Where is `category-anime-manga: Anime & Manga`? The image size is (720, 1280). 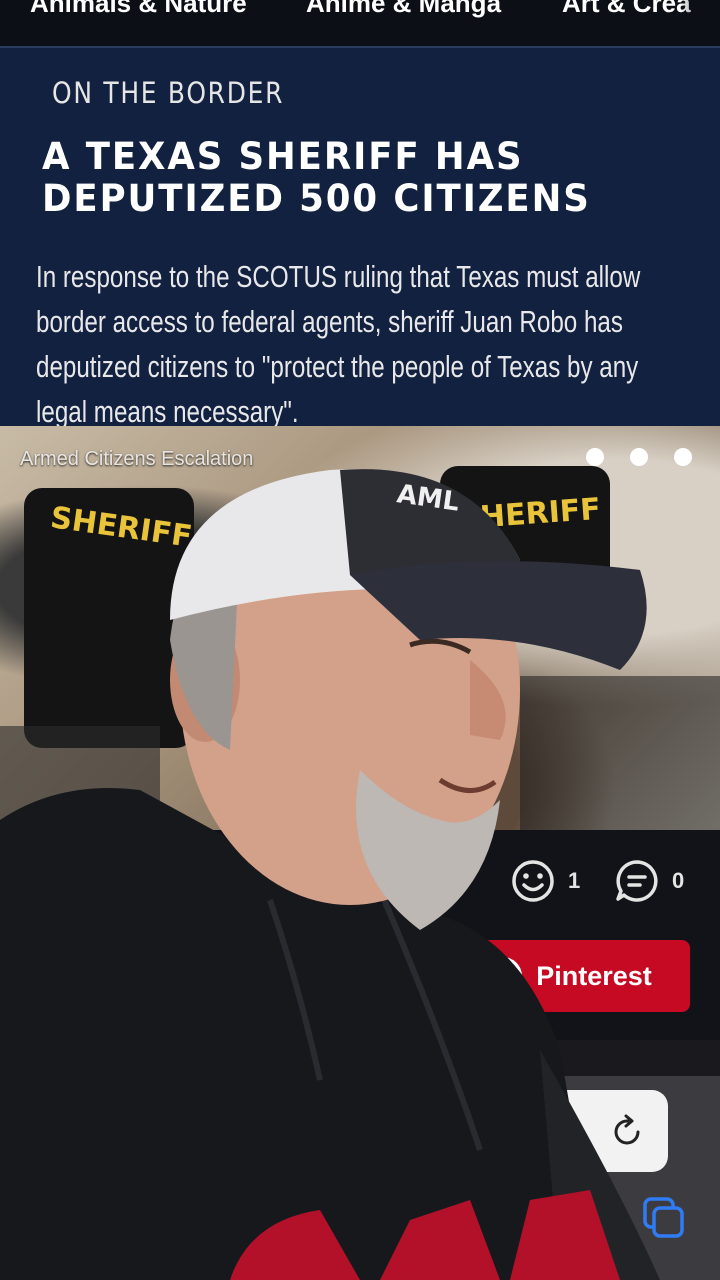
category-anime-manga: Anime & Manga is located at coordinates (403, 9).